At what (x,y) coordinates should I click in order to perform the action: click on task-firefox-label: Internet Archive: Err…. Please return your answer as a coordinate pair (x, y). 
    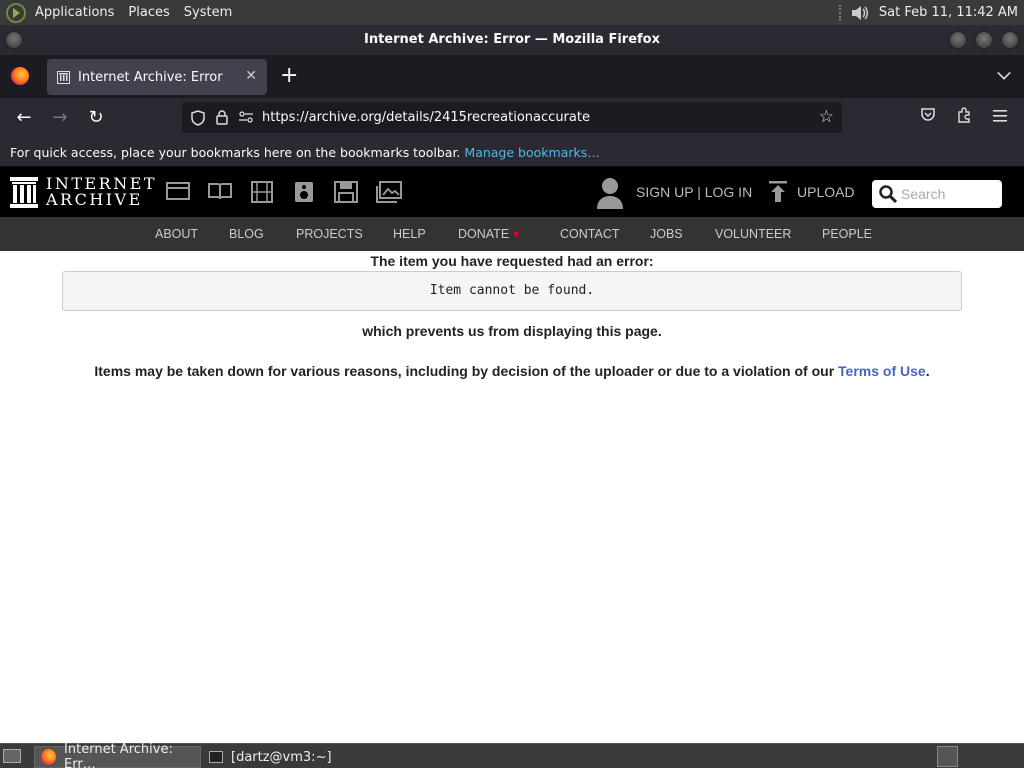
    Looking at the image, I should click on (118, 755).